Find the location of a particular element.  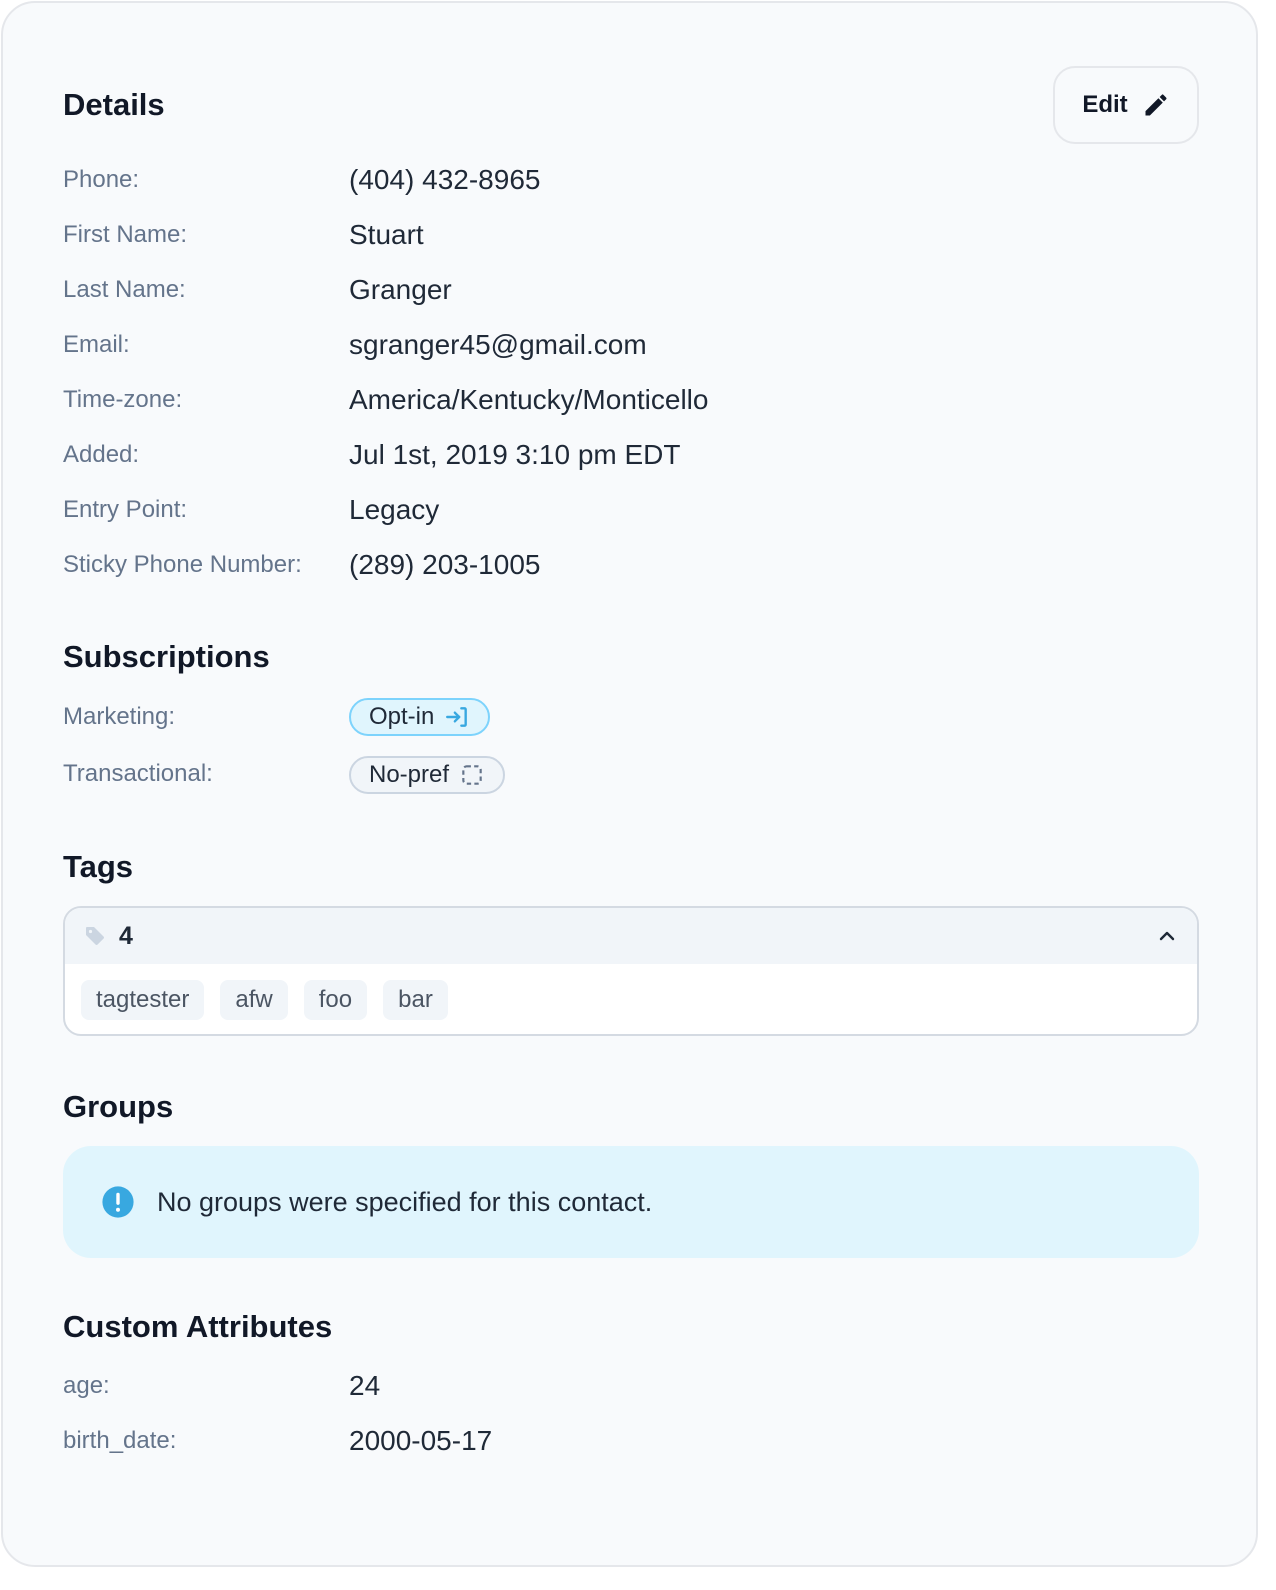

detail-row-added: Added: Jul 1st, 2019 3:10 pm EDT is located at coordinates (631, 455).